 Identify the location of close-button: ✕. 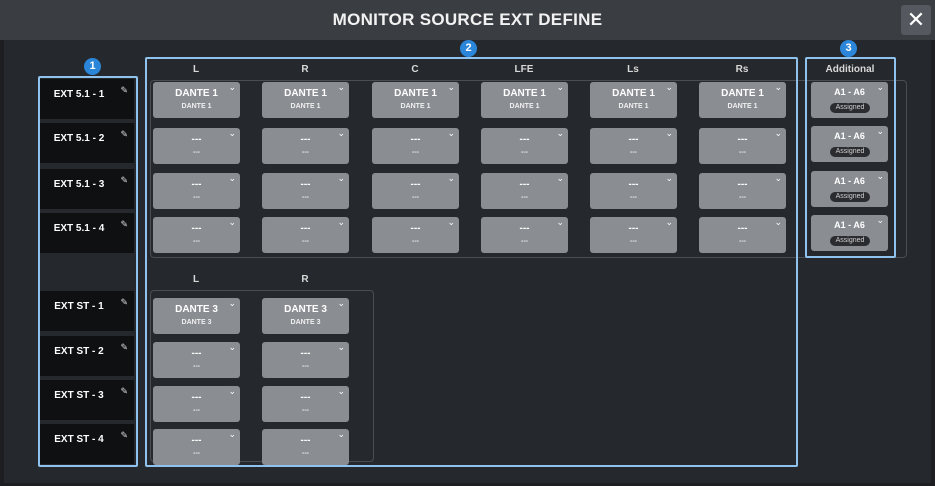
(916, 20).